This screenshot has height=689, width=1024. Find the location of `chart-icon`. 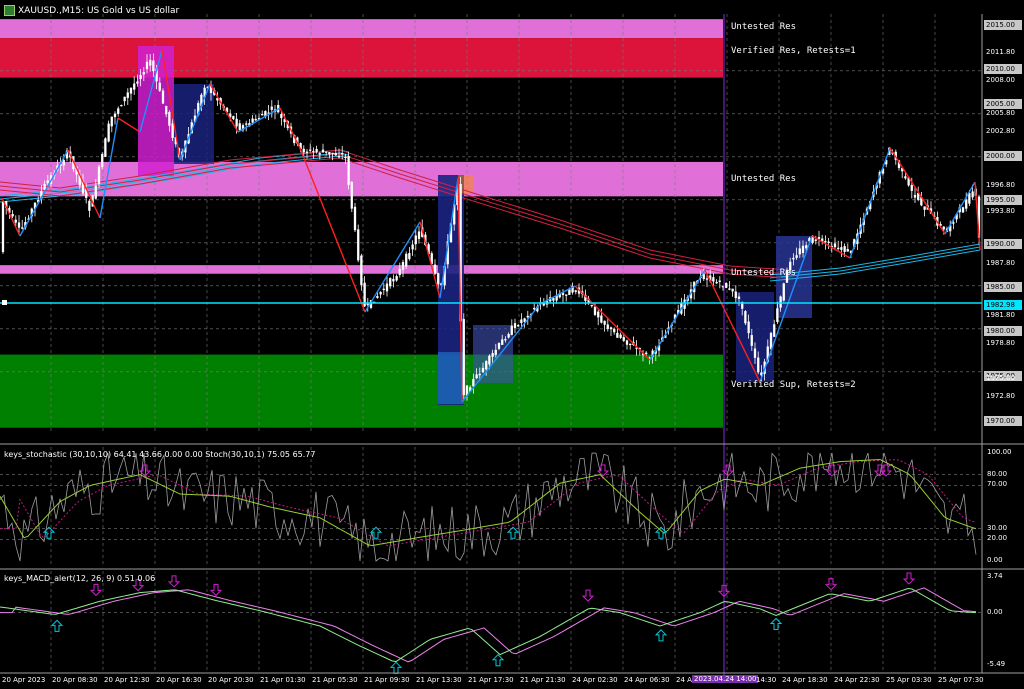

chart-icon is located at coordinates (9, 10).